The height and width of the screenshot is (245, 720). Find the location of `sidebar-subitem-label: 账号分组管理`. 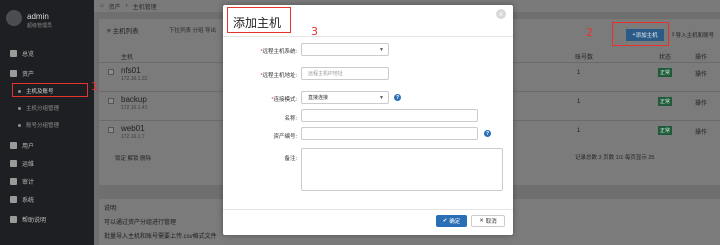

sidebar-subitem-label: 账号分组管理 is located at coordinates (43, 126).